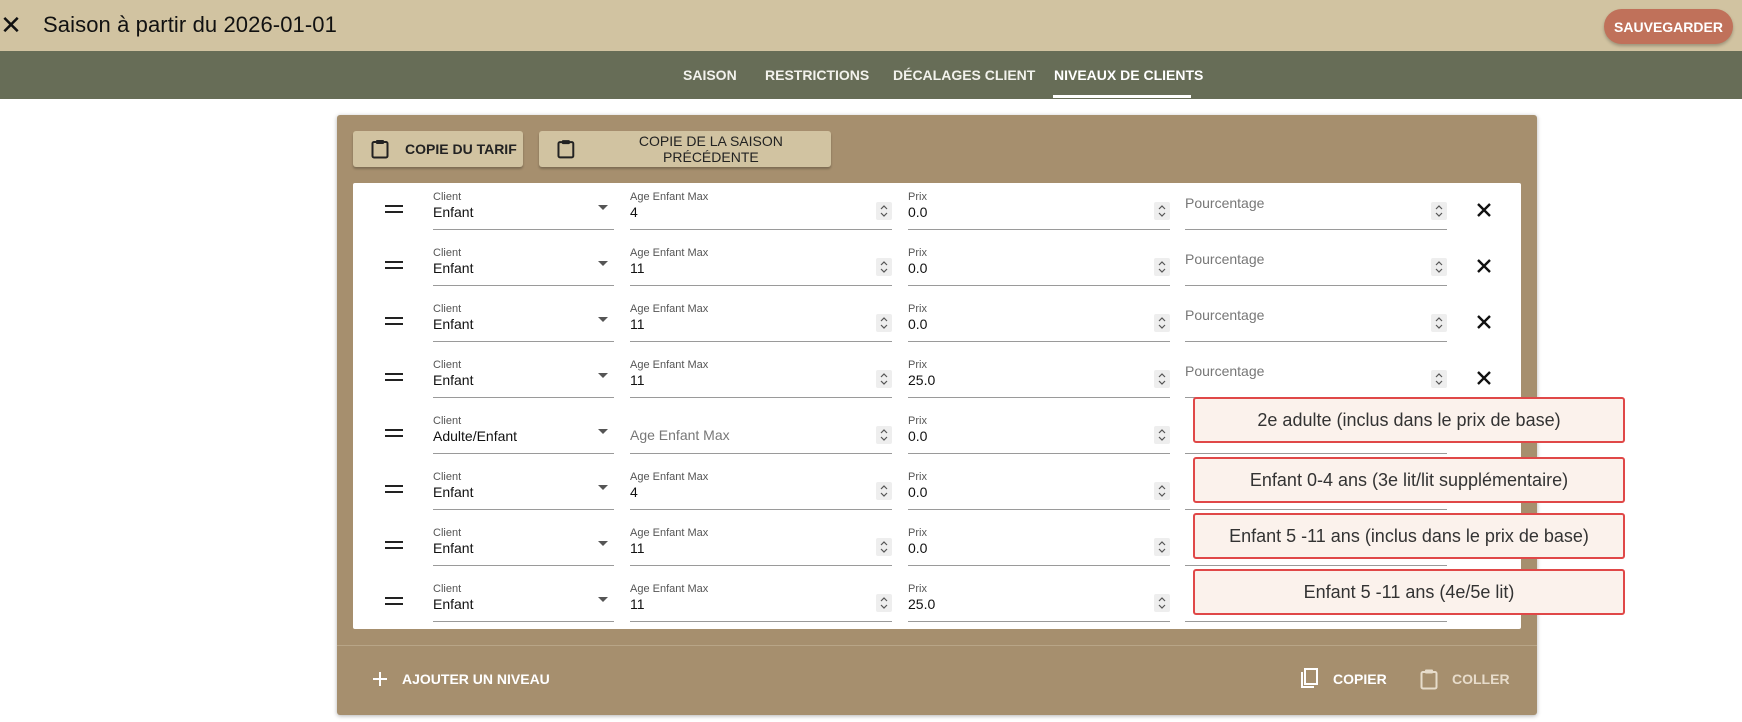  What do you see at coordinates (964, 75) in the screenshot?
I see `tab-decalages-client: DÉCALAGES CLIENT` at bounding box center [964, 75].